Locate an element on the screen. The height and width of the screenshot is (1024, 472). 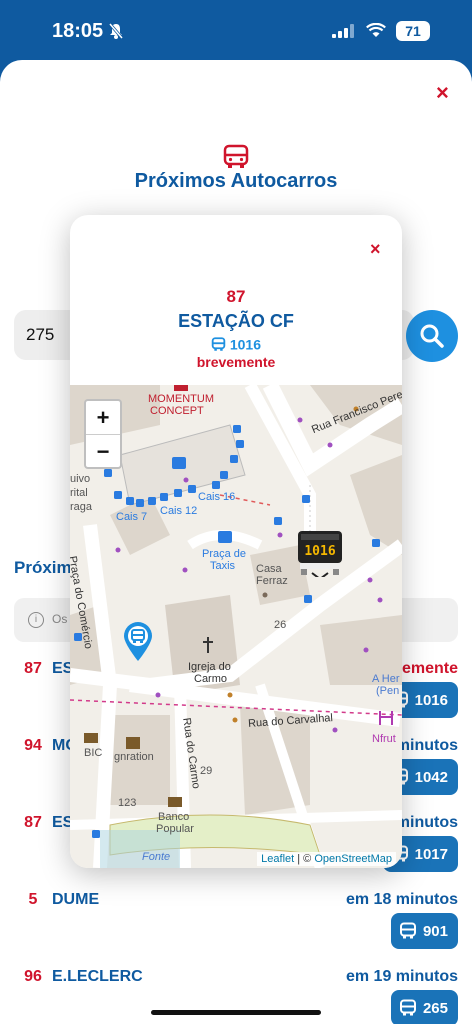
modal-vehicle: 1016 is located at coordinates (236, 343).